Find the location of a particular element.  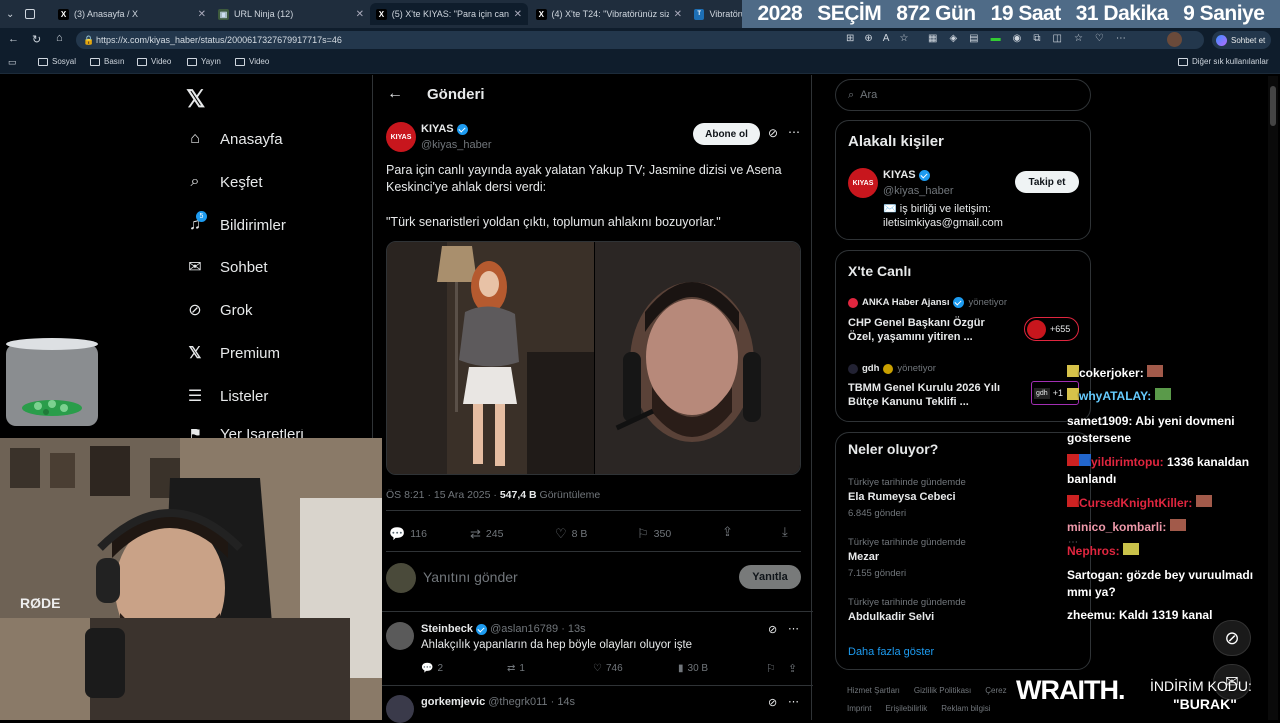

download-icon: ⤓ is located at coordinates (785, 532).